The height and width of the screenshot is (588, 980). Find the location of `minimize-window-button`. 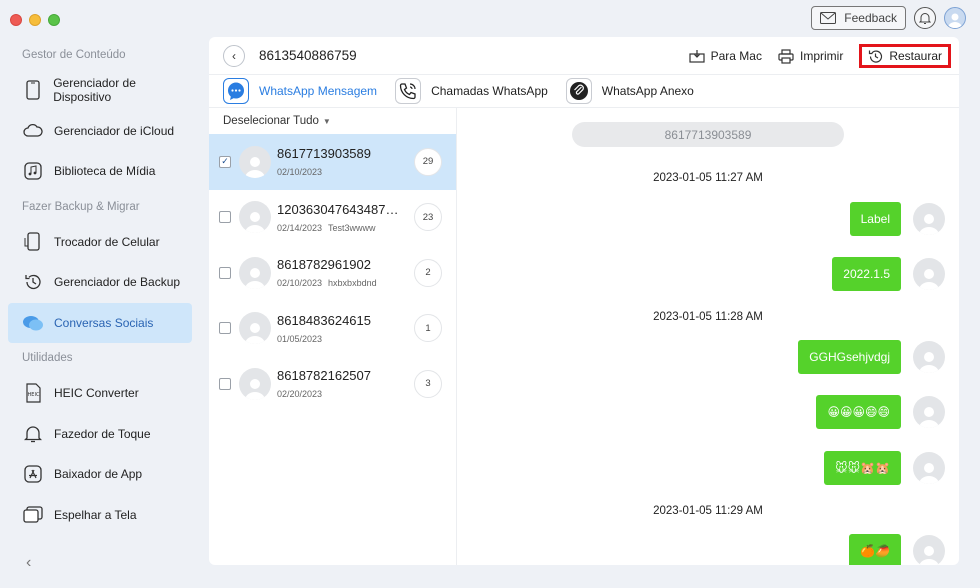

minimize-window-button is located at coordinates (35, 20).